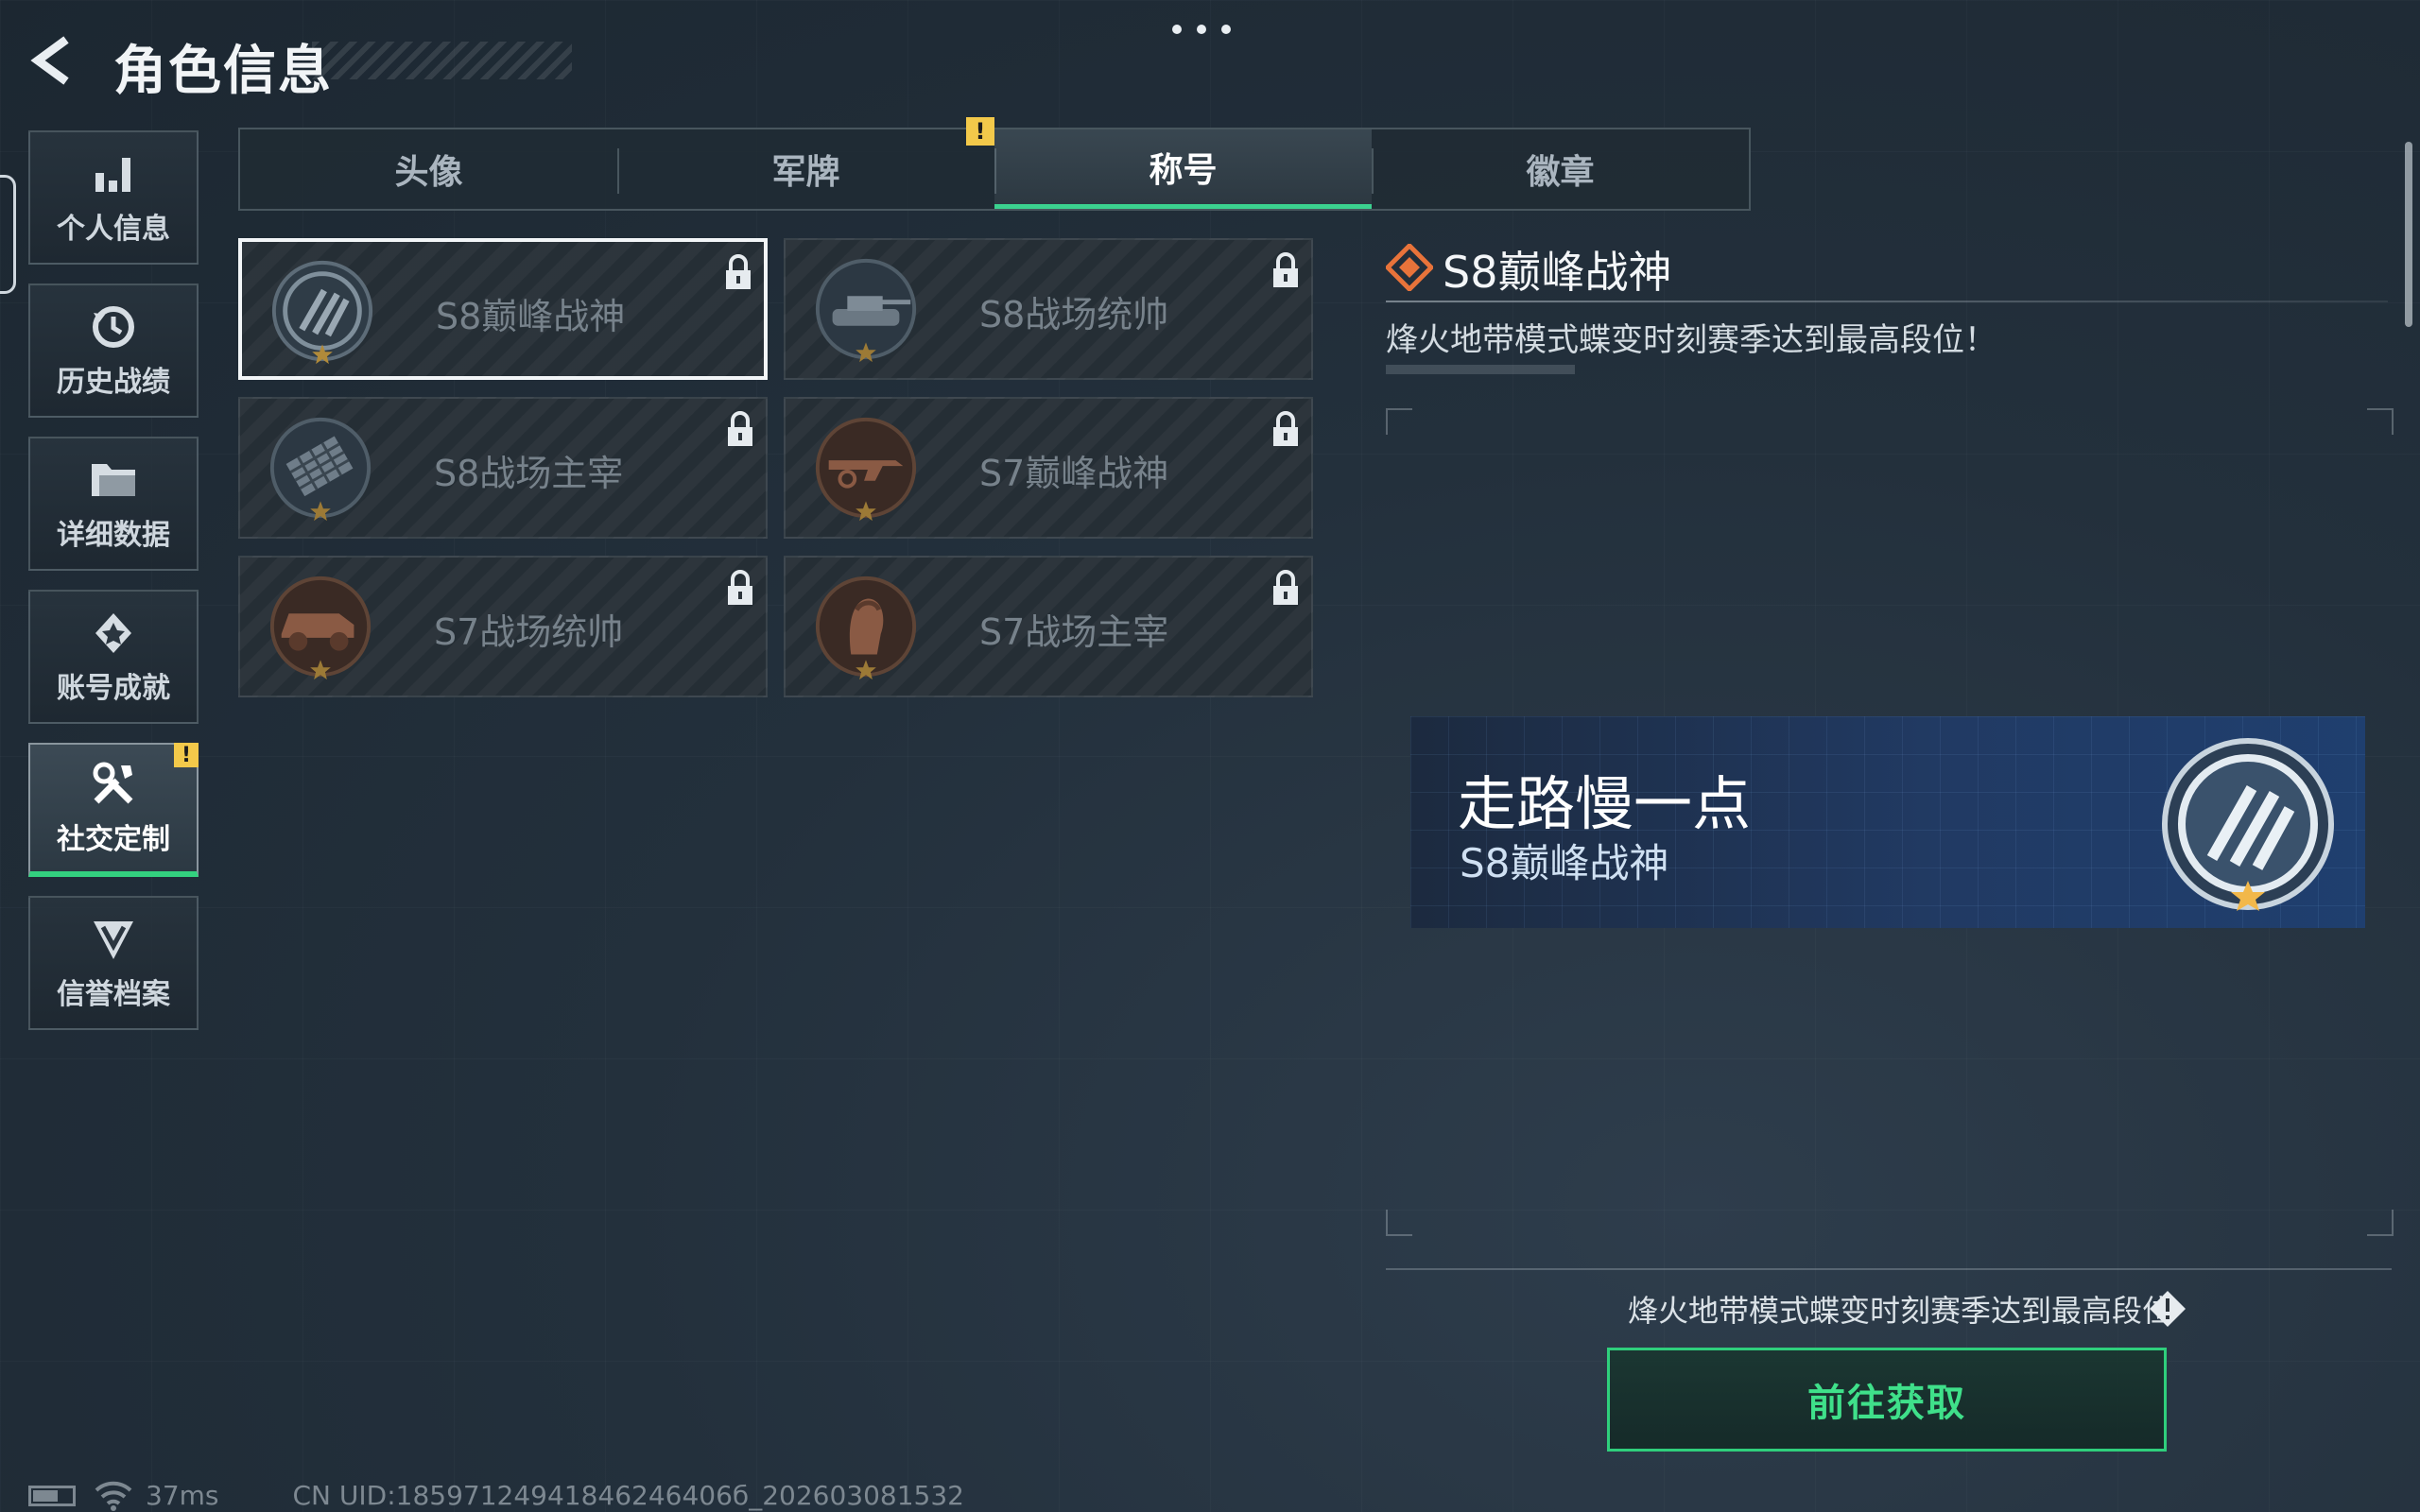 The image size is (2420, 1512). Describe the element at coordinates (113, 939) in the screenshot. I see `shield-v-icon` at that location.